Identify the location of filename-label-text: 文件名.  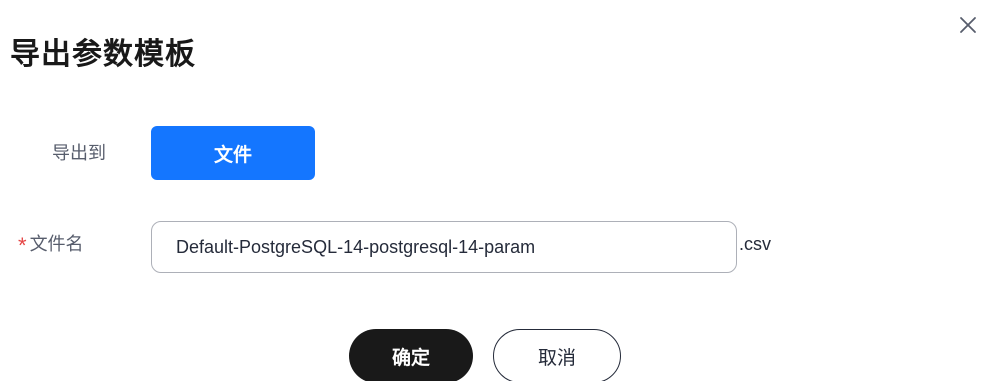
(56, 244).